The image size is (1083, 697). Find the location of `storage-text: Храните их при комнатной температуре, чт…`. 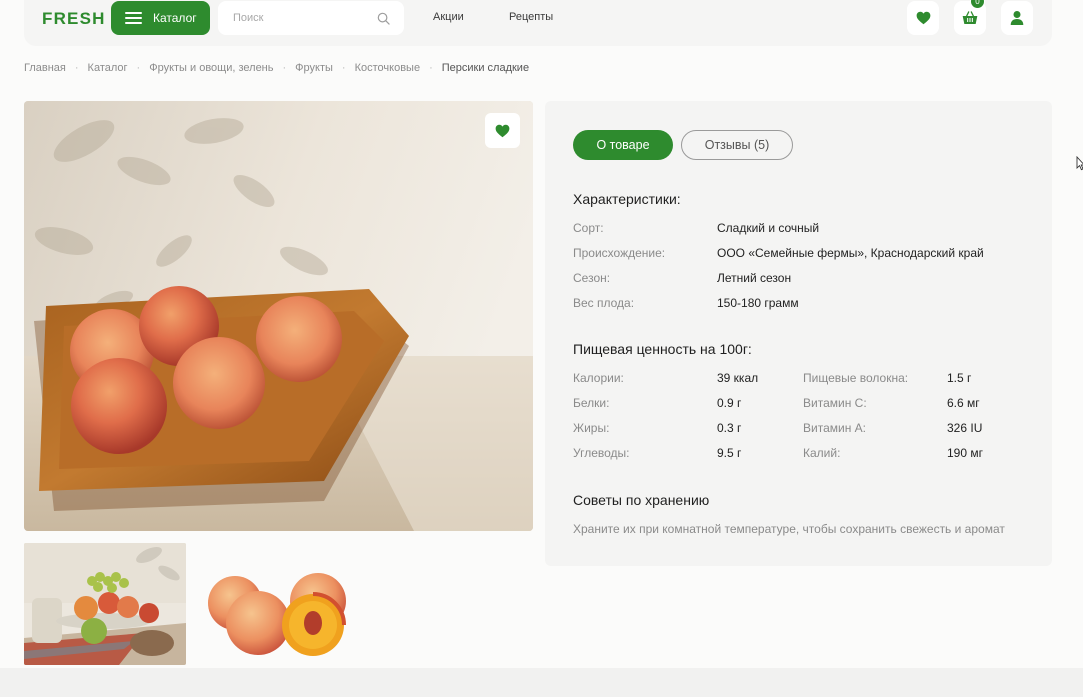

storage-text: Храните их при комнатной температуре, чт… is located at coordinates (789, 529).